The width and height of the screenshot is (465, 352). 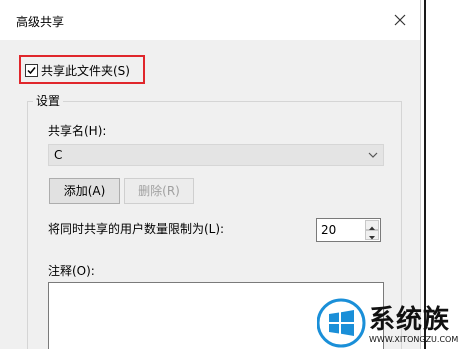 I want to click on watermark-brand: 系统族, so click(x=410, y=320).